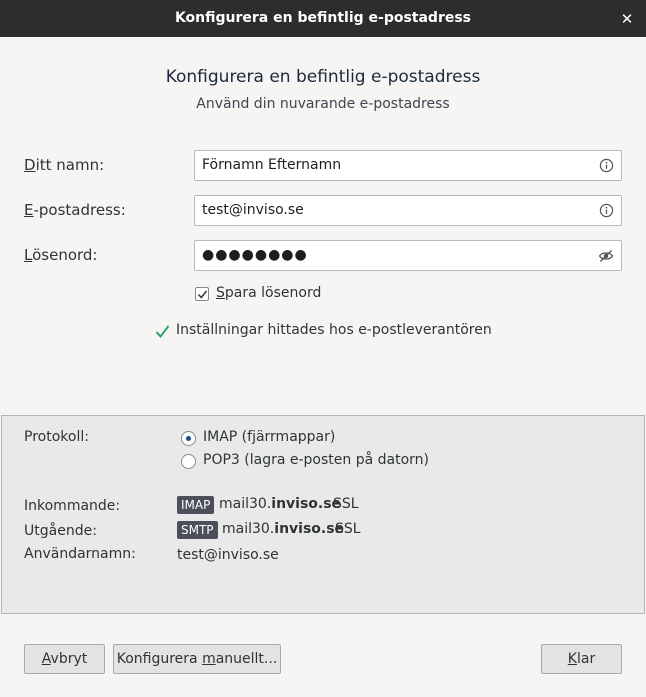 The width and height of the screenshot is (646, 697). What do you see at coordinates (80, 554) in the screenshot?
I see `username-label: Användarnamn:` at bounding box center [80, 554].